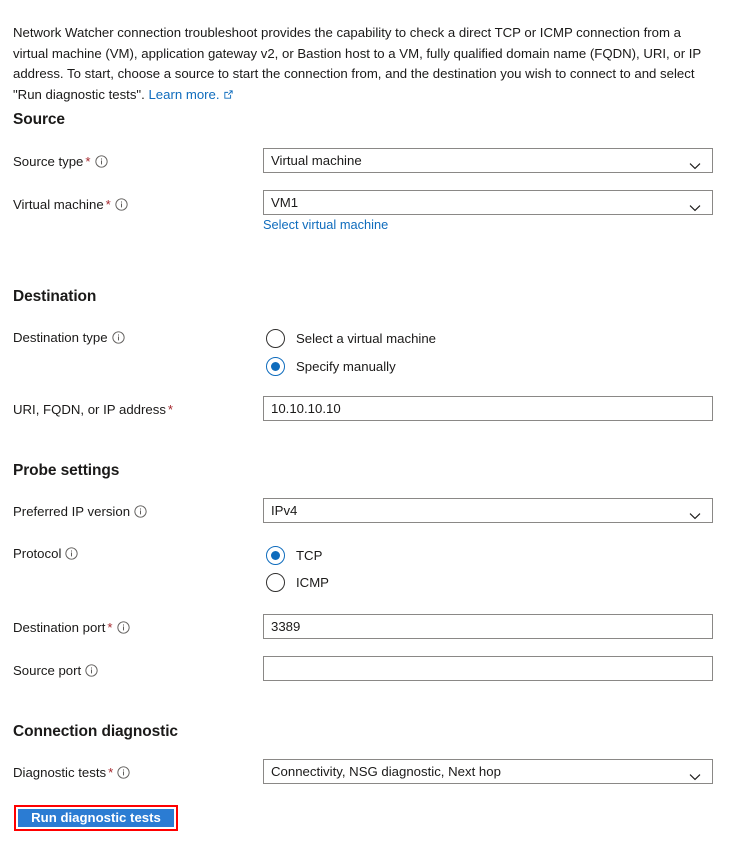 The width and height of the screenshot is (731, 841). What do you see at coordinates (325, 224) in the screenshot?
I see `select-virtual-machine-link: Select virtual machine` at bounding box center [325, 224].